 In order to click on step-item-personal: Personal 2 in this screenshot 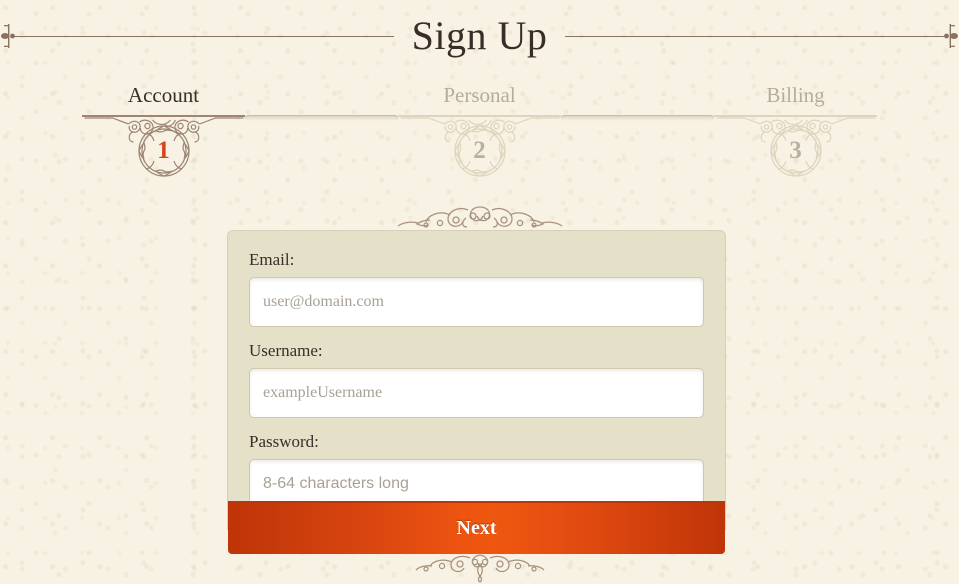, I will do `click(479, 132)`.